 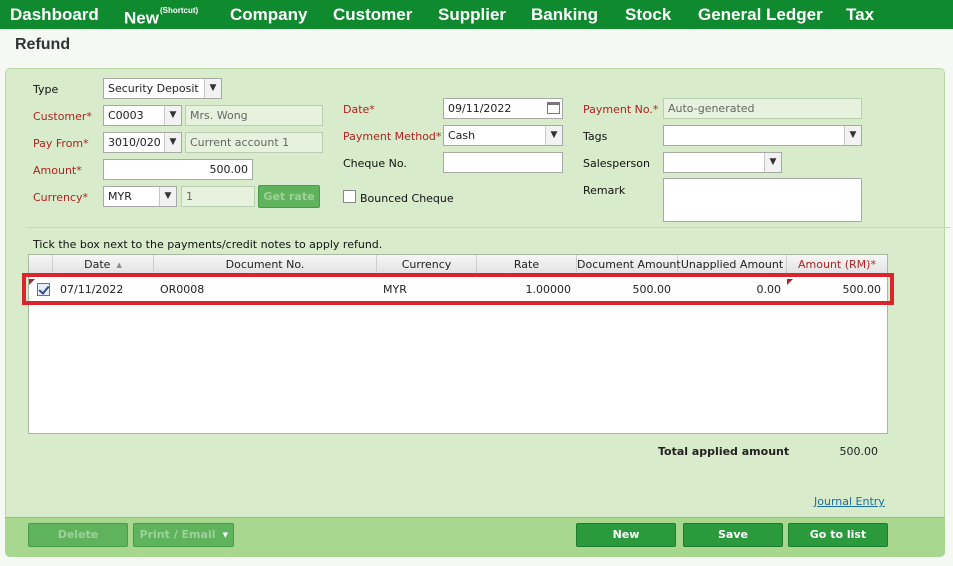 I want to click on page-title: Refund, so click(x=43, y=44).